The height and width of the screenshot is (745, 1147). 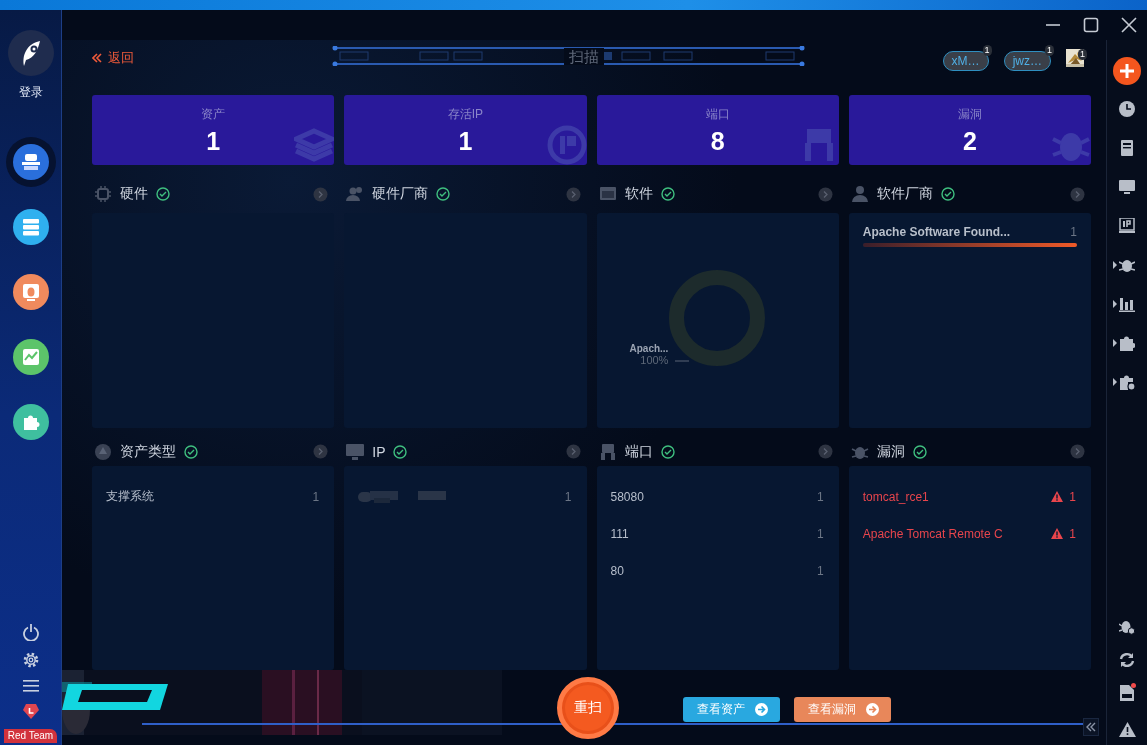 I want to click on view-button: 查看漏洞, so click(x=842, y=709).